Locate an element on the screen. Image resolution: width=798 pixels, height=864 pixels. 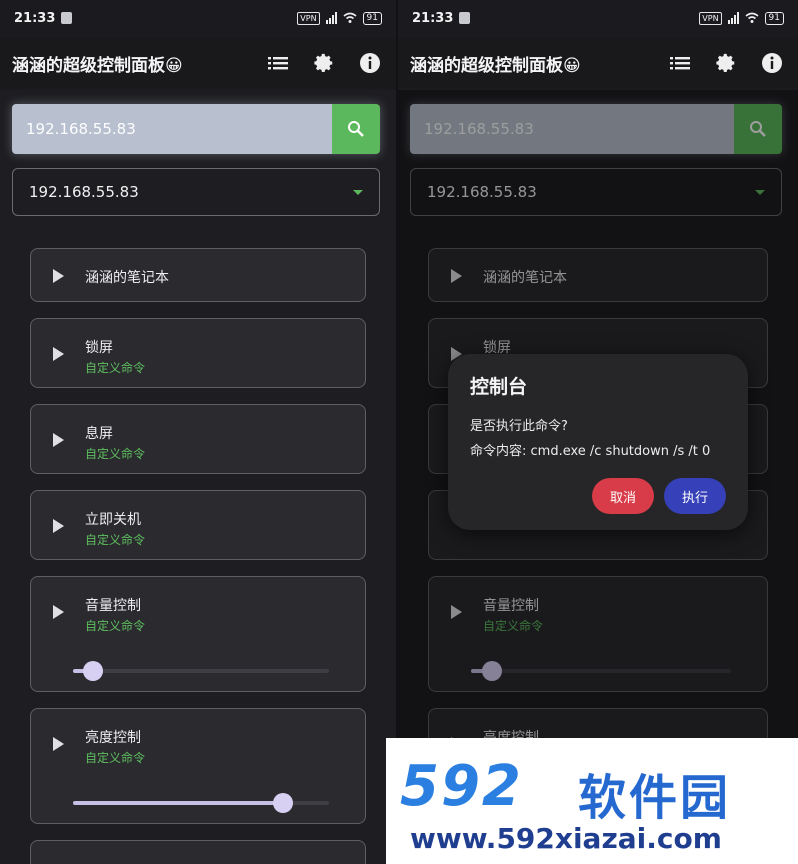
card-title: 立即关机 is located at coordinates (113, 520).